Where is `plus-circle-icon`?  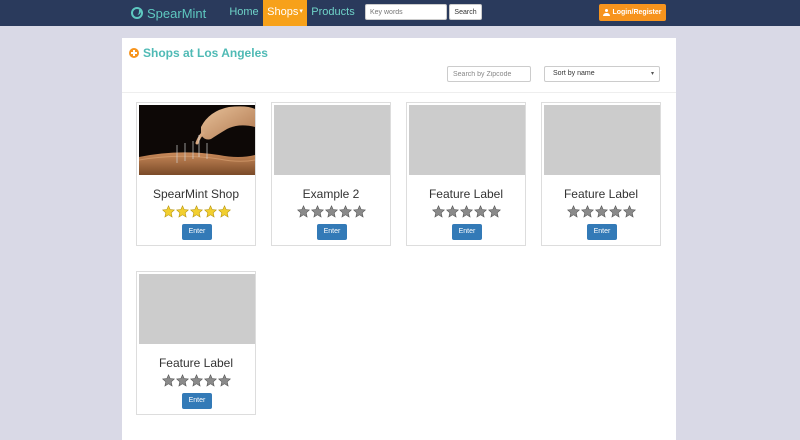
plus-circle-icon is located at coordinates (134, 53).